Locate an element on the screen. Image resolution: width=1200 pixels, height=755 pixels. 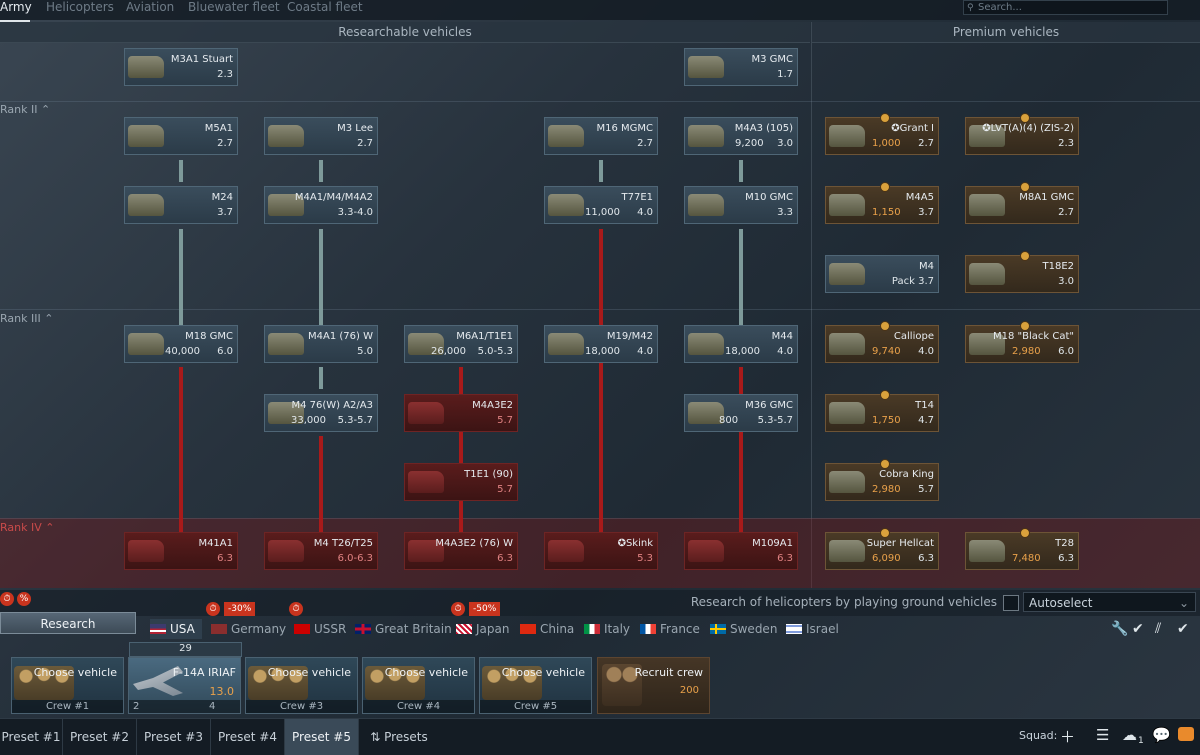
preset-tab-2: Preset #2 is located at coordinates (100, 737).